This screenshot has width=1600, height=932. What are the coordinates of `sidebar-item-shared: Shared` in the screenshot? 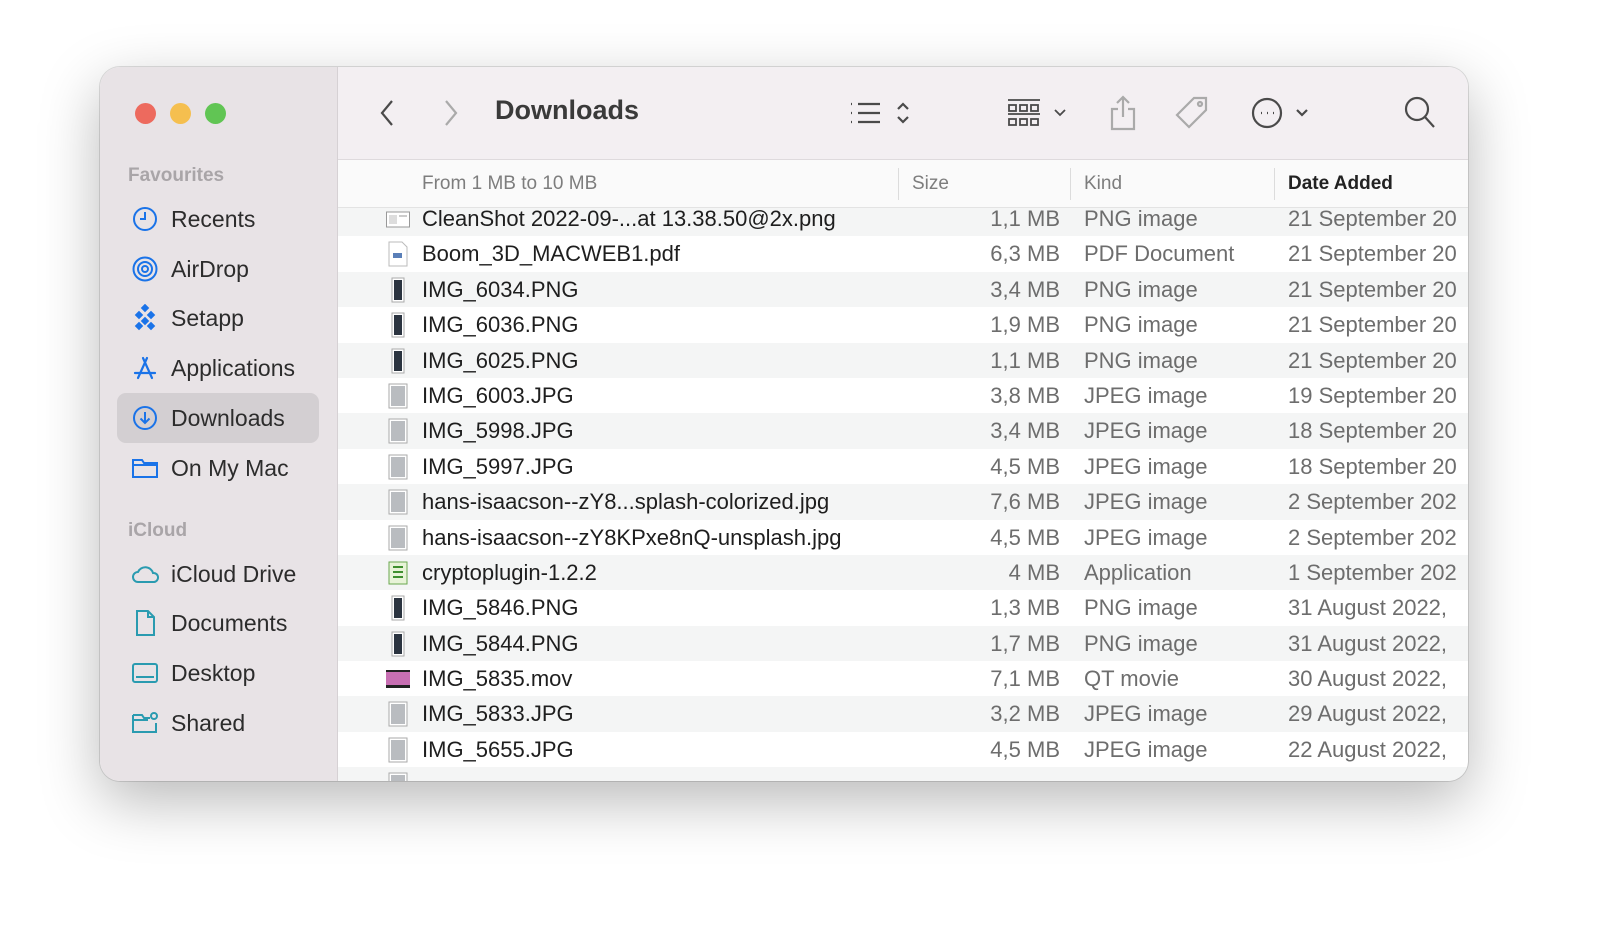 It's located at (218, 723).